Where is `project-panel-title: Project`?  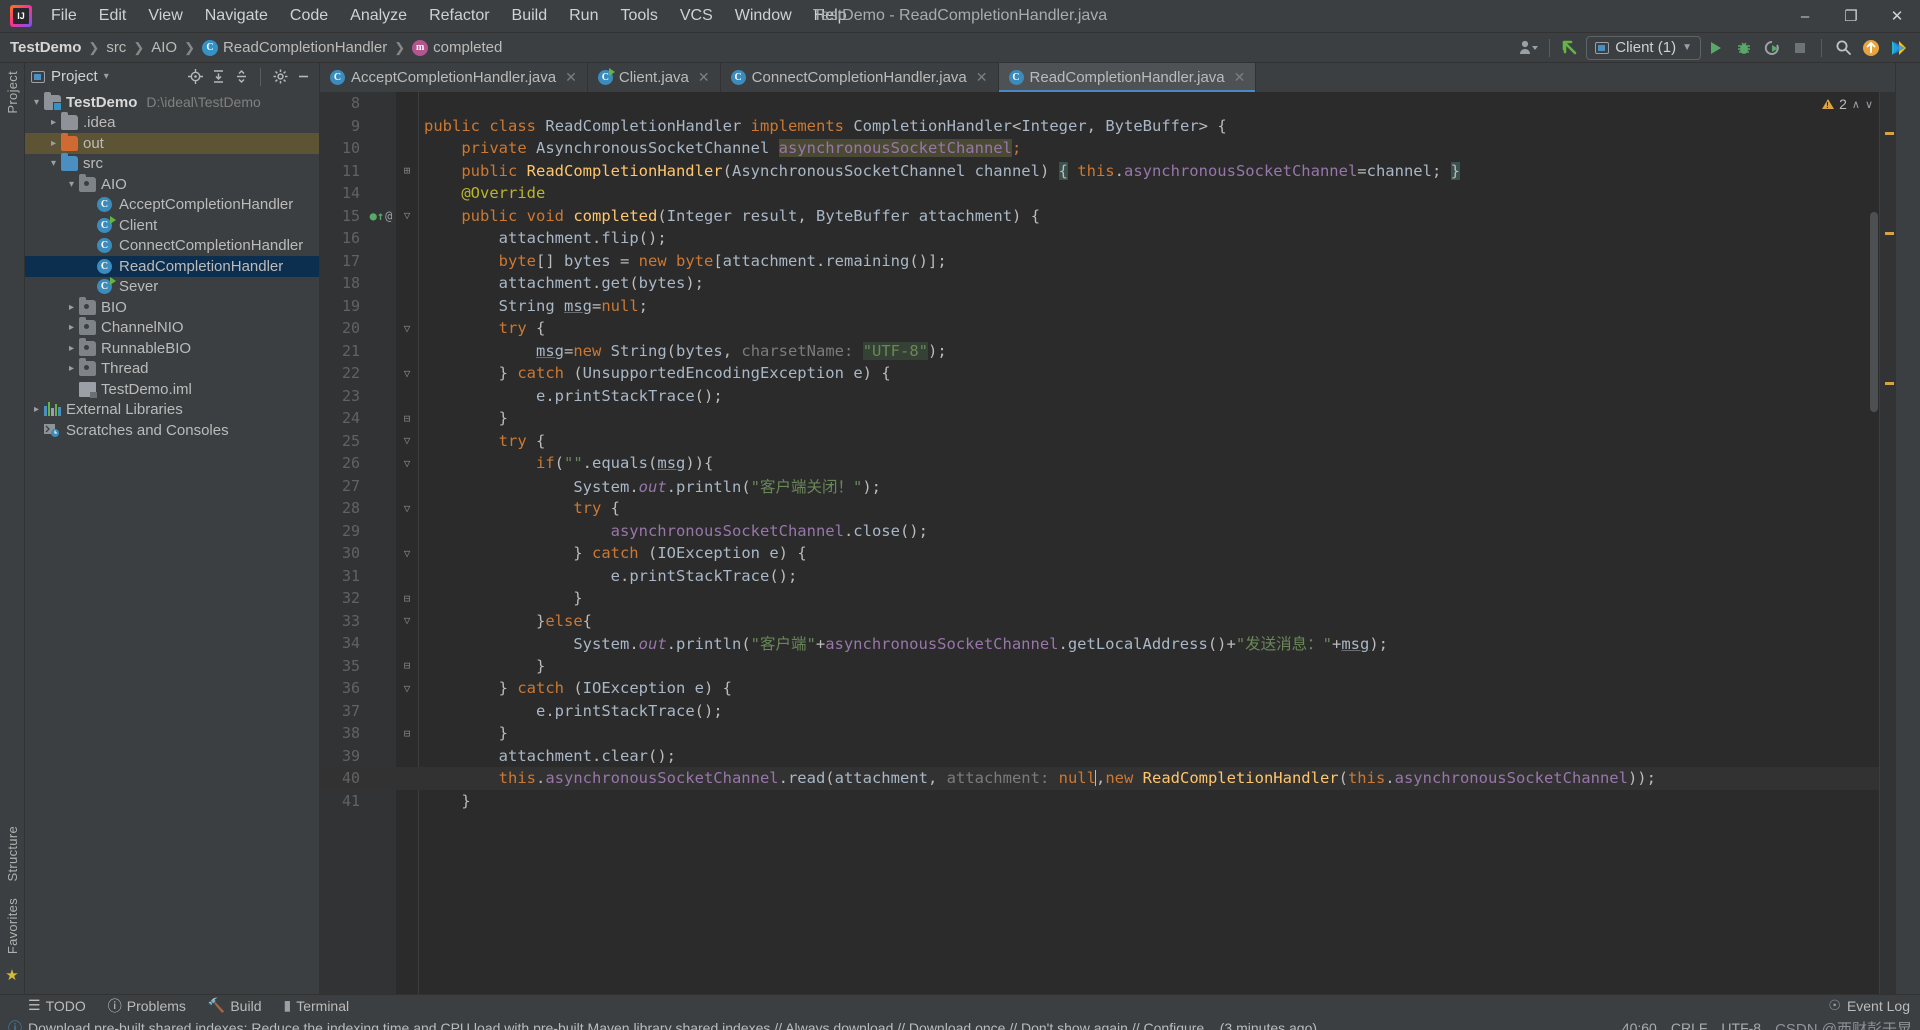 project-panel-title: Project is located at coordinates (74, 76).